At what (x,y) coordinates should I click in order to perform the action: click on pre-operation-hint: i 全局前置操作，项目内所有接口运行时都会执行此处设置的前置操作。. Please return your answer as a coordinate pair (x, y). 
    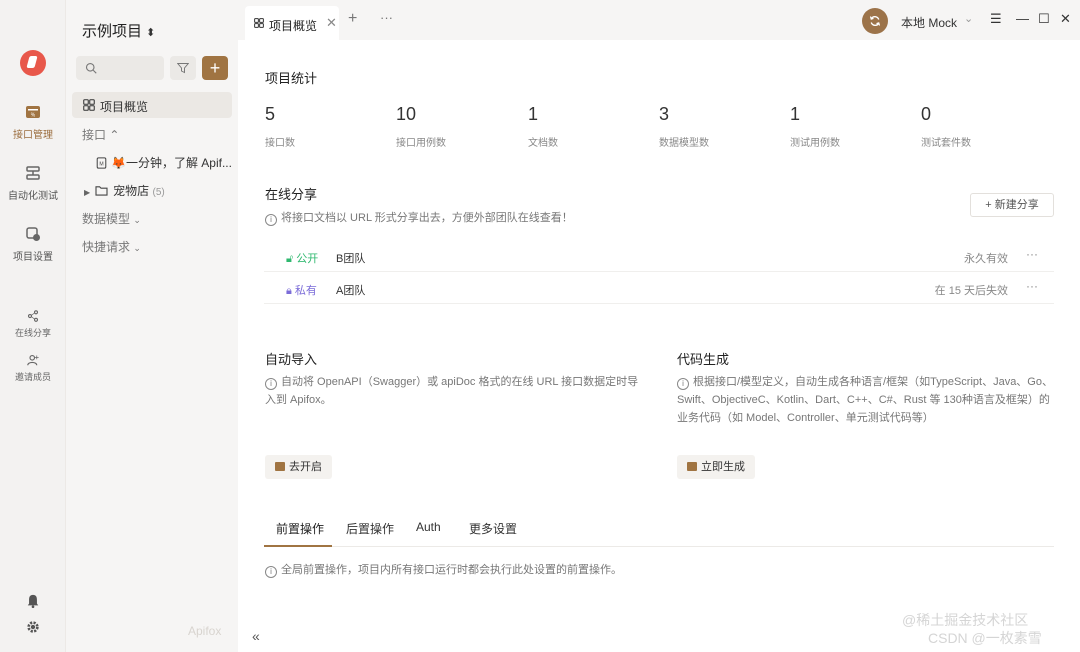
    Looking at the image, I should click on (443, 570).